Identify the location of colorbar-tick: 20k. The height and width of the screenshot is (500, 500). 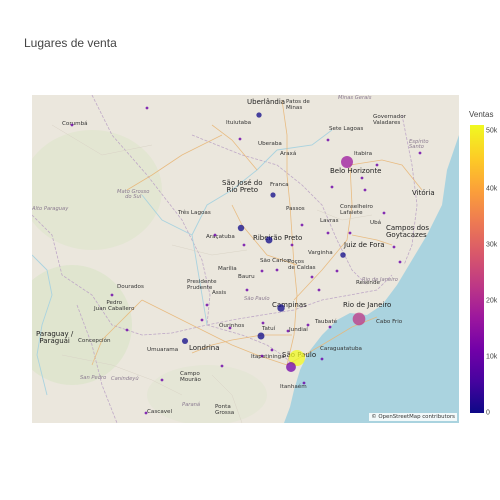
(492, 301).